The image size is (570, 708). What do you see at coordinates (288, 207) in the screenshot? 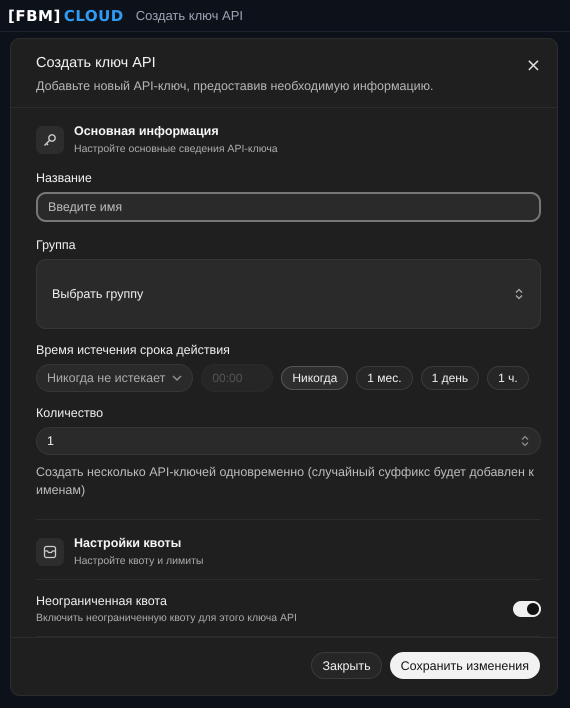
I see `name-input-field: Введите имя` at bounding box center [288, 207].